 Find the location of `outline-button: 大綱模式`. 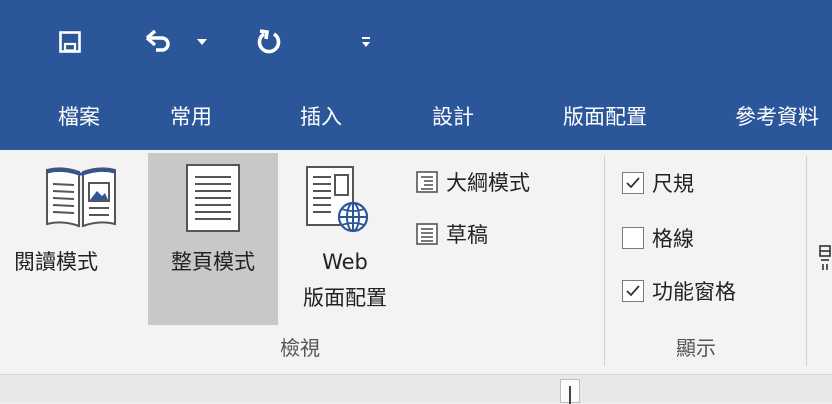

outline-button: 大綱模式 is located at coordinates (473, 182).